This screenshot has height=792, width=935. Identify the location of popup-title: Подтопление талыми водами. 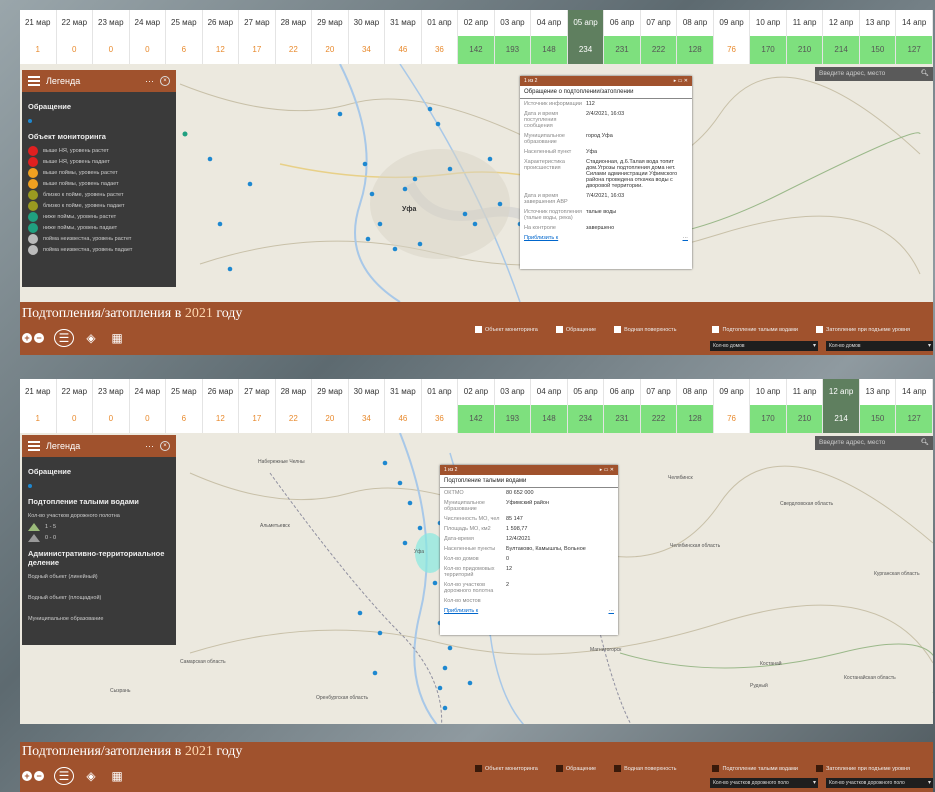
(529, 481).